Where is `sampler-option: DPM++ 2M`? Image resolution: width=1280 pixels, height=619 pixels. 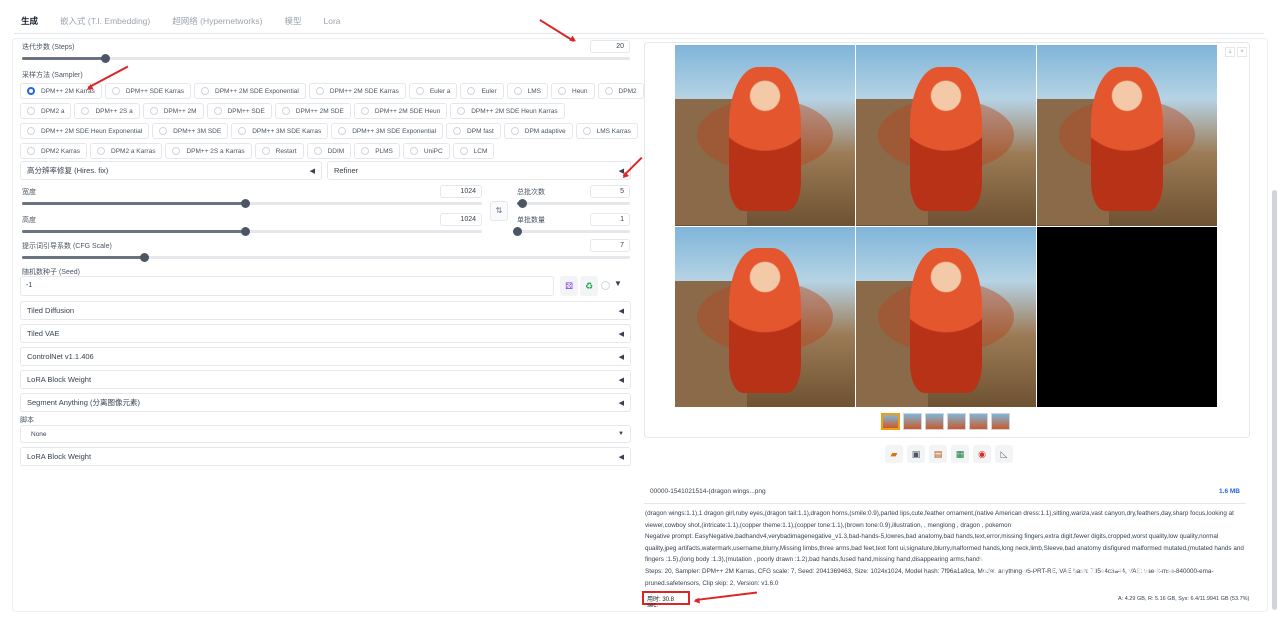 sampler-option: DPM++ 2M is located at coordinates (173, 111).